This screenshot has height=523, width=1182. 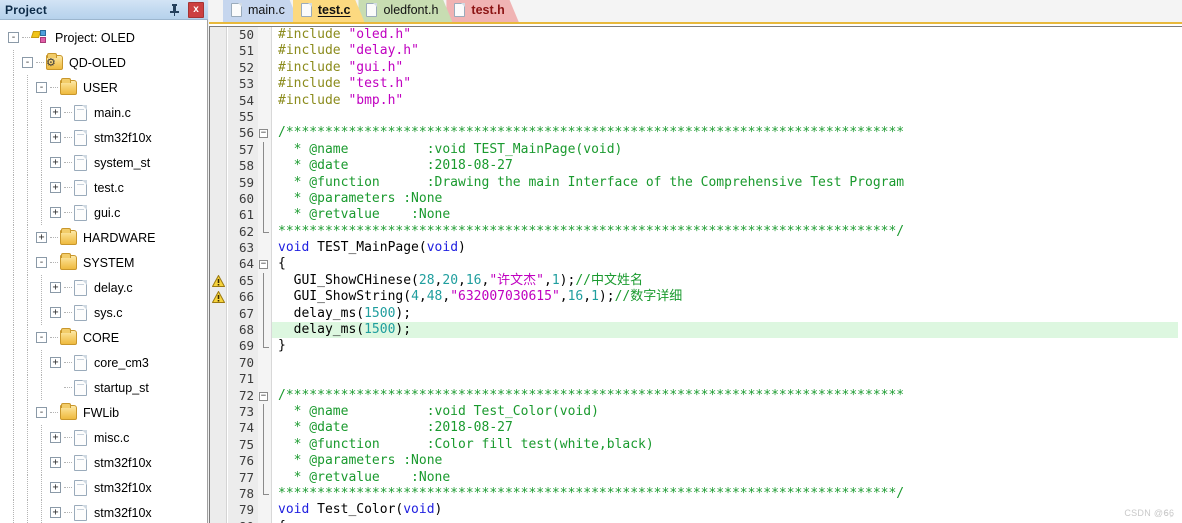 I want to click on tree-item-misc-c: + misc.c, so click(x=103, y=437).